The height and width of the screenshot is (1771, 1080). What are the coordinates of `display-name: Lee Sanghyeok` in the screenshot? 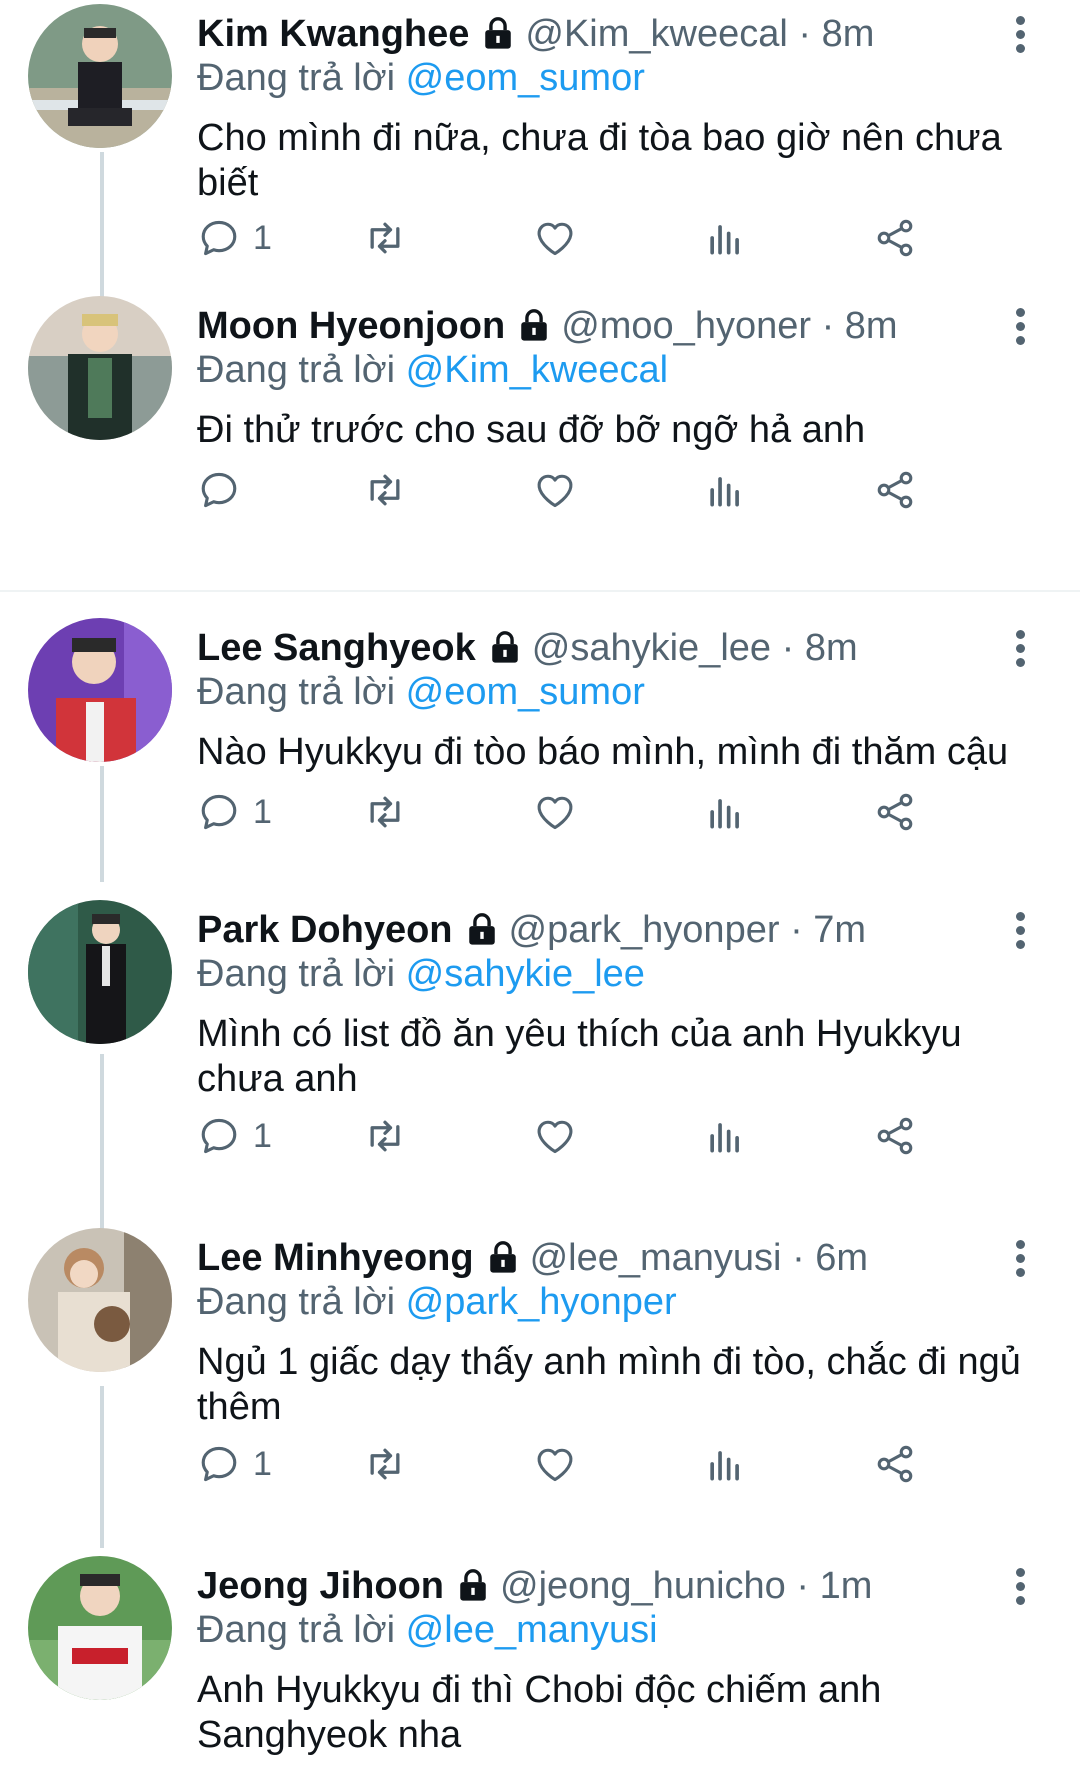 It's located at (336, 648).